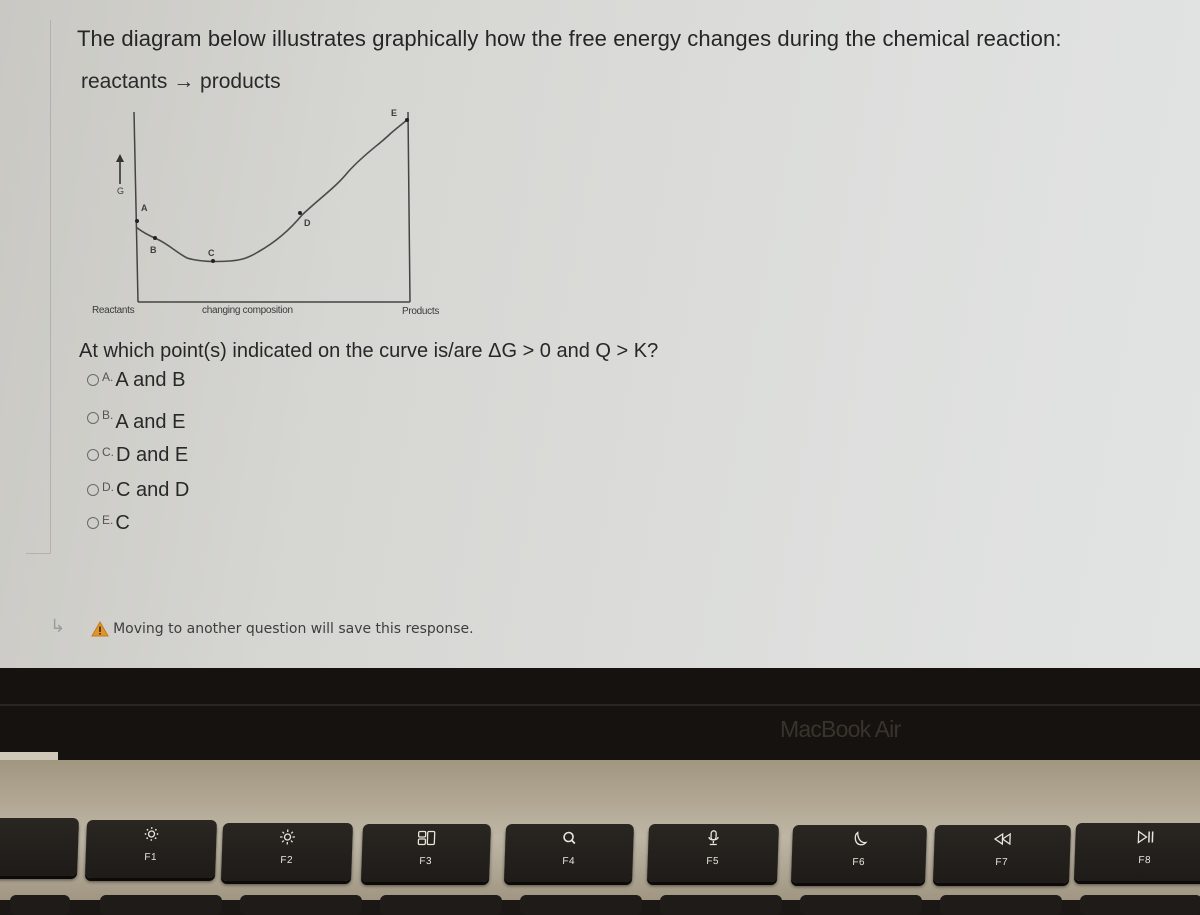 Image resolution: width=1200 pixels, height=915 pixels. I want to click on key-label: F6, so click(859, 862).